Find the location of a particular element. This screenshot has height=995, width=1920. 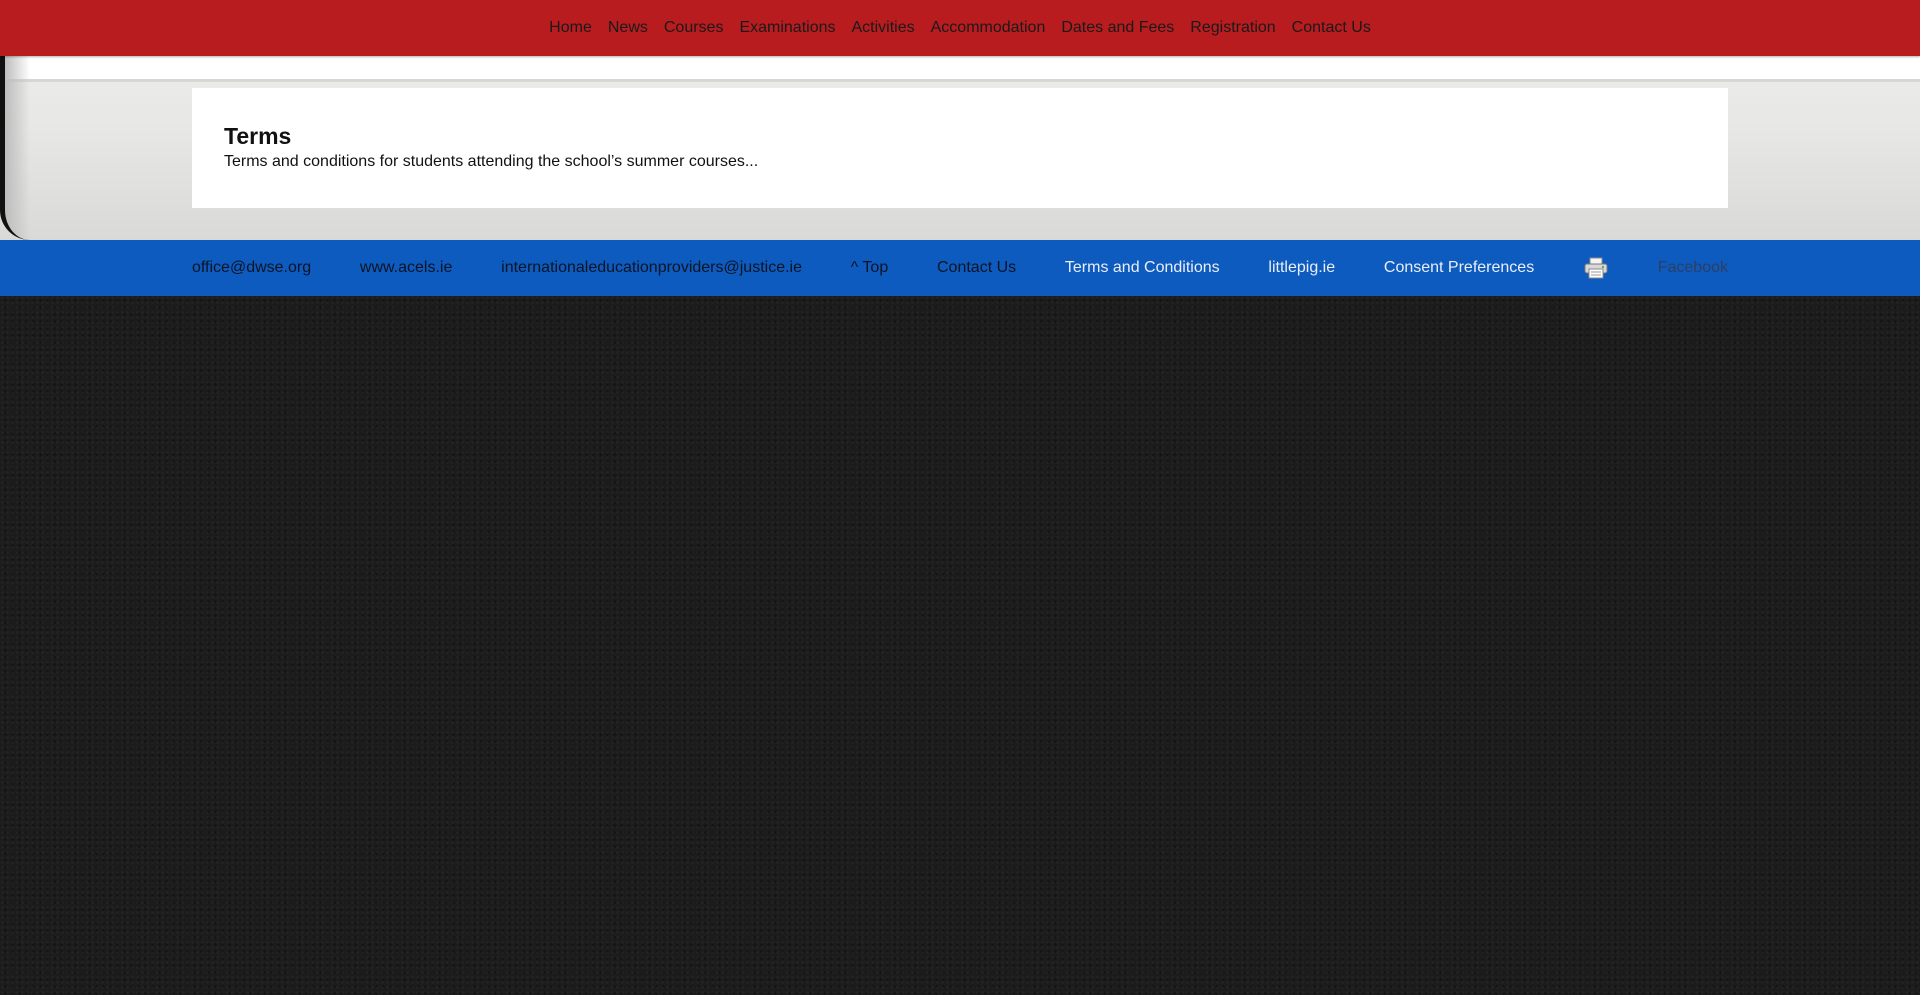

header-strip is located at coordinates (960, 69).